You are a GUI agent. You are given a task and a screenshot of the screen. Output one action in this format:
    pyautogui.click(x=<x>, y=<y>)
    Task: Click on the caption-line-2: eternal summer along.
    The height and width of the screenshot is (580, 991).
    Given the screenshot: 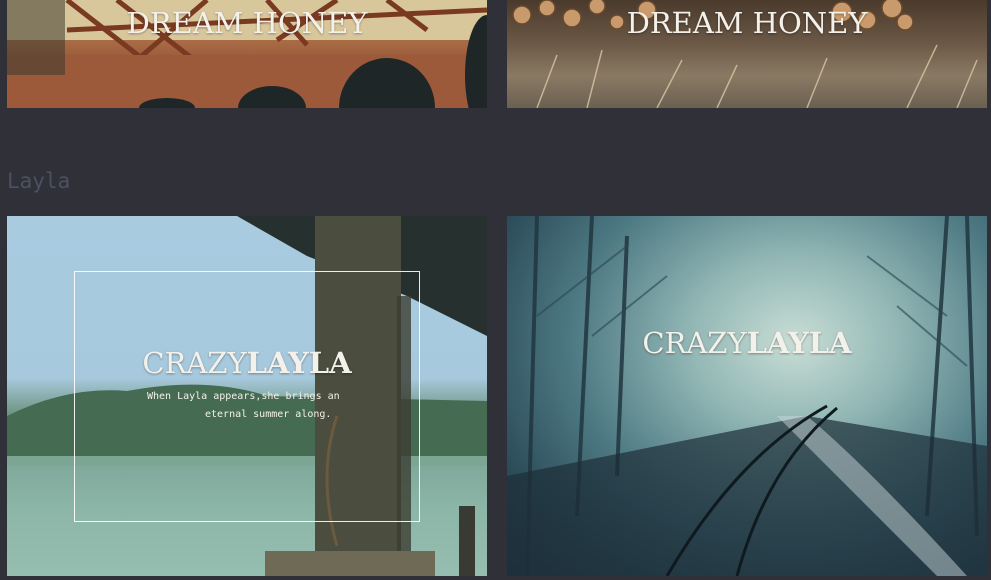 What is the action you would take?
    pyautogui.click(x=268, y=414)
    